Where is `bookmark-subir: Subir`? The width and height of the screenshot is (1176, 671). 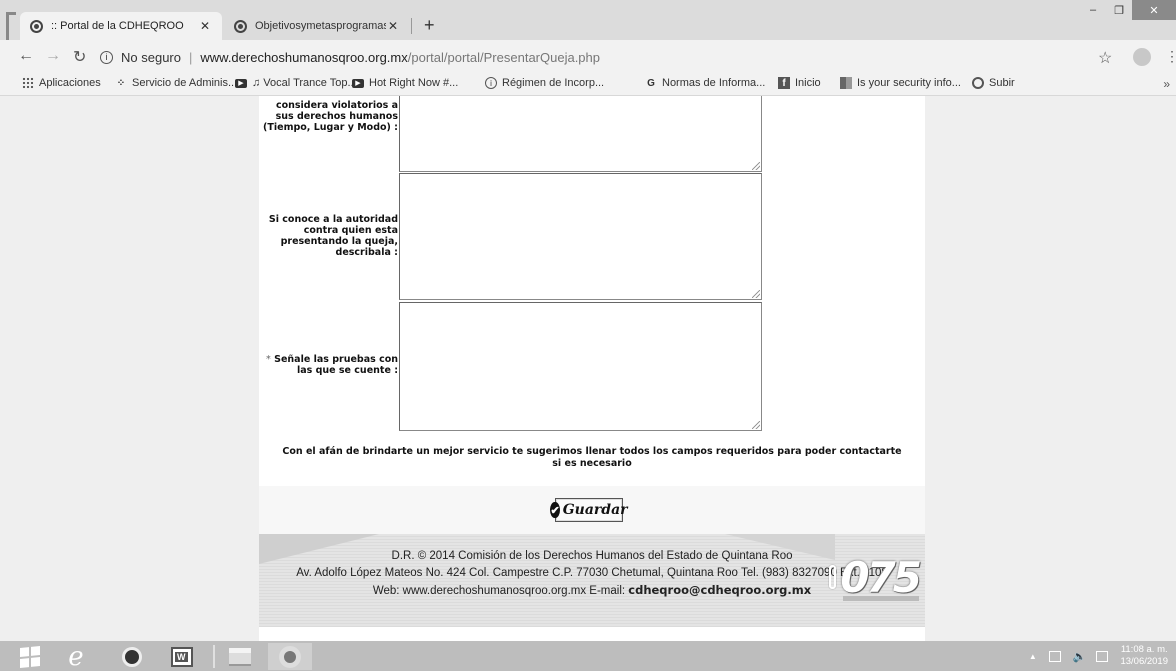
bookmark-subir: Subir is located at coordinates (993, 83).